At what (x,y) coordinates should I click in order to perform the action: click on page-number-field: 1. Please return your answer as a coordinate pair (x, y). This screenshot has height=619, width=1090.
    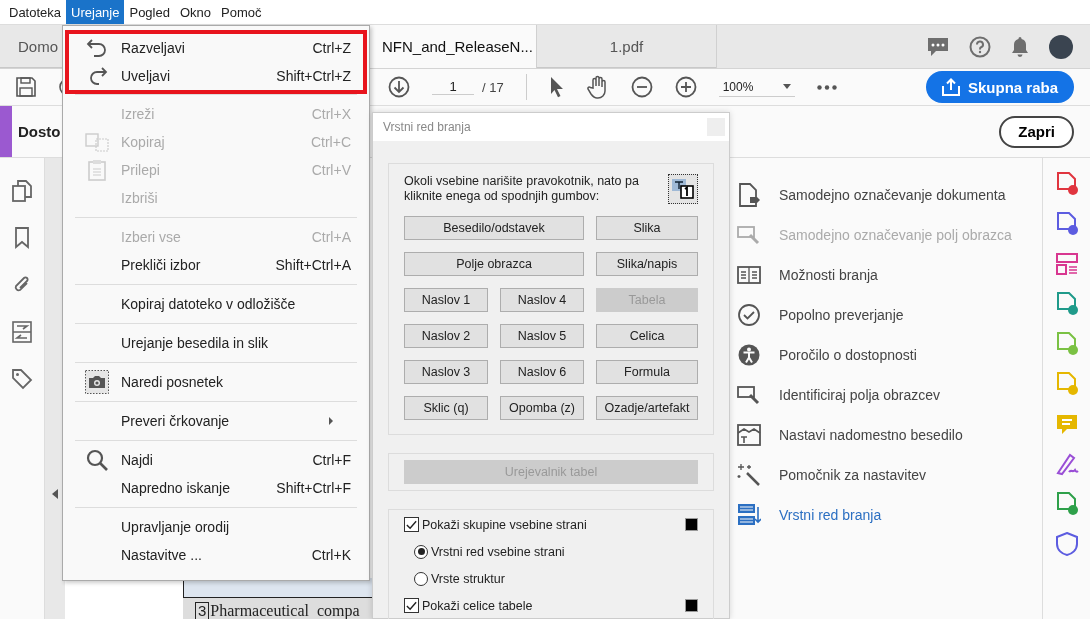
    Looking at the image, I should click on (453, 87).